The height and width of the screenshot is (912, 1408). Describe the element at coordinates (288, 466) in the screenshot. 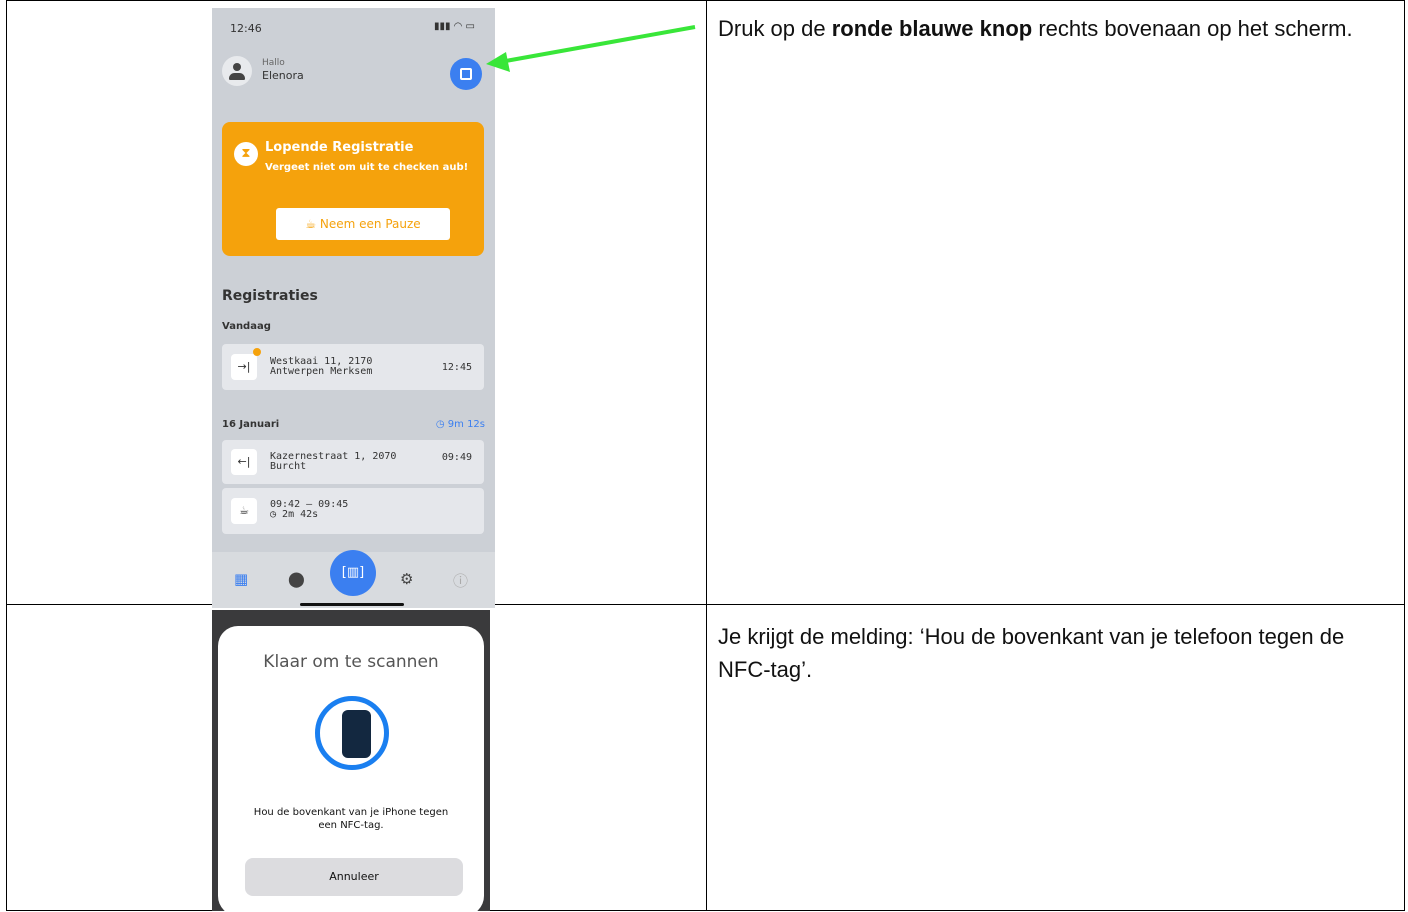

I see `address-line-2: Burcht` at that location.